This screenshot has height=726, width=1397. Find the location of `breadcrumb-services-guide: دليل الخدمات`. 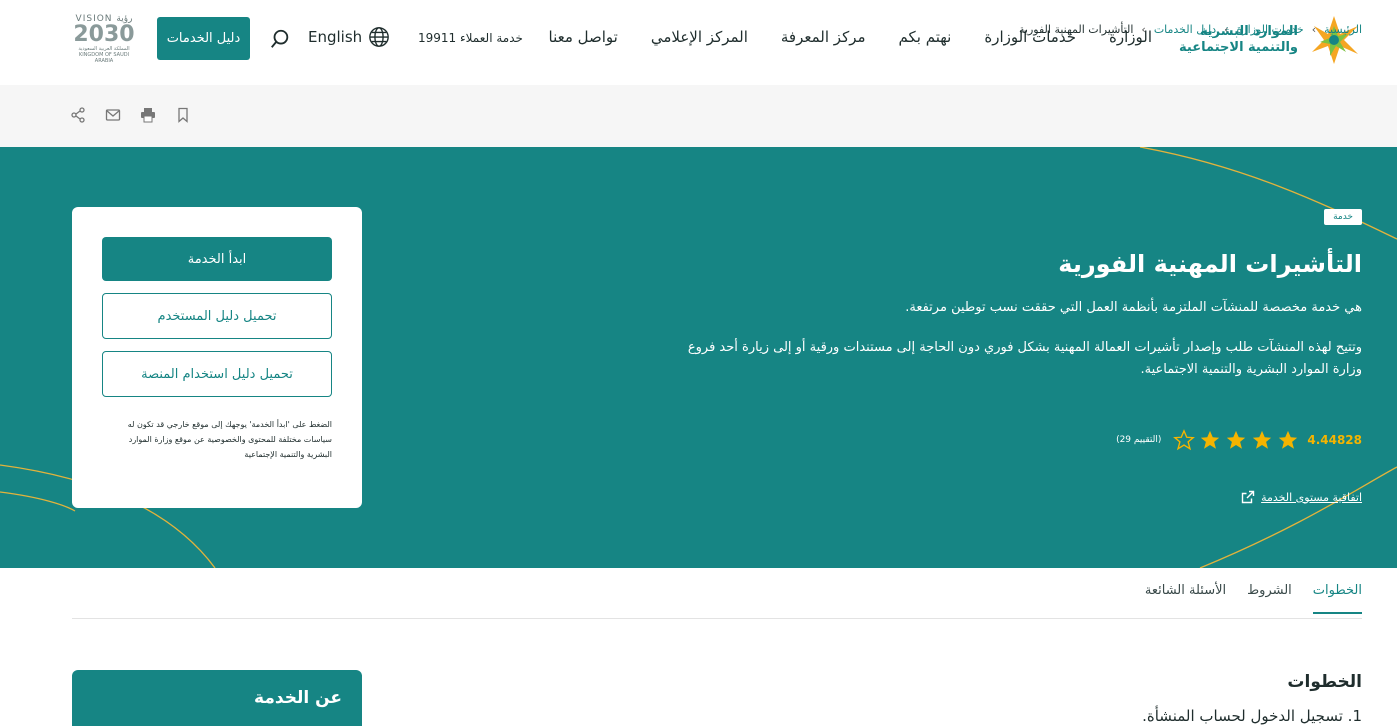

breadcrumb-services-guide: دليل الخدمات is located at coordinates (1185, 29).